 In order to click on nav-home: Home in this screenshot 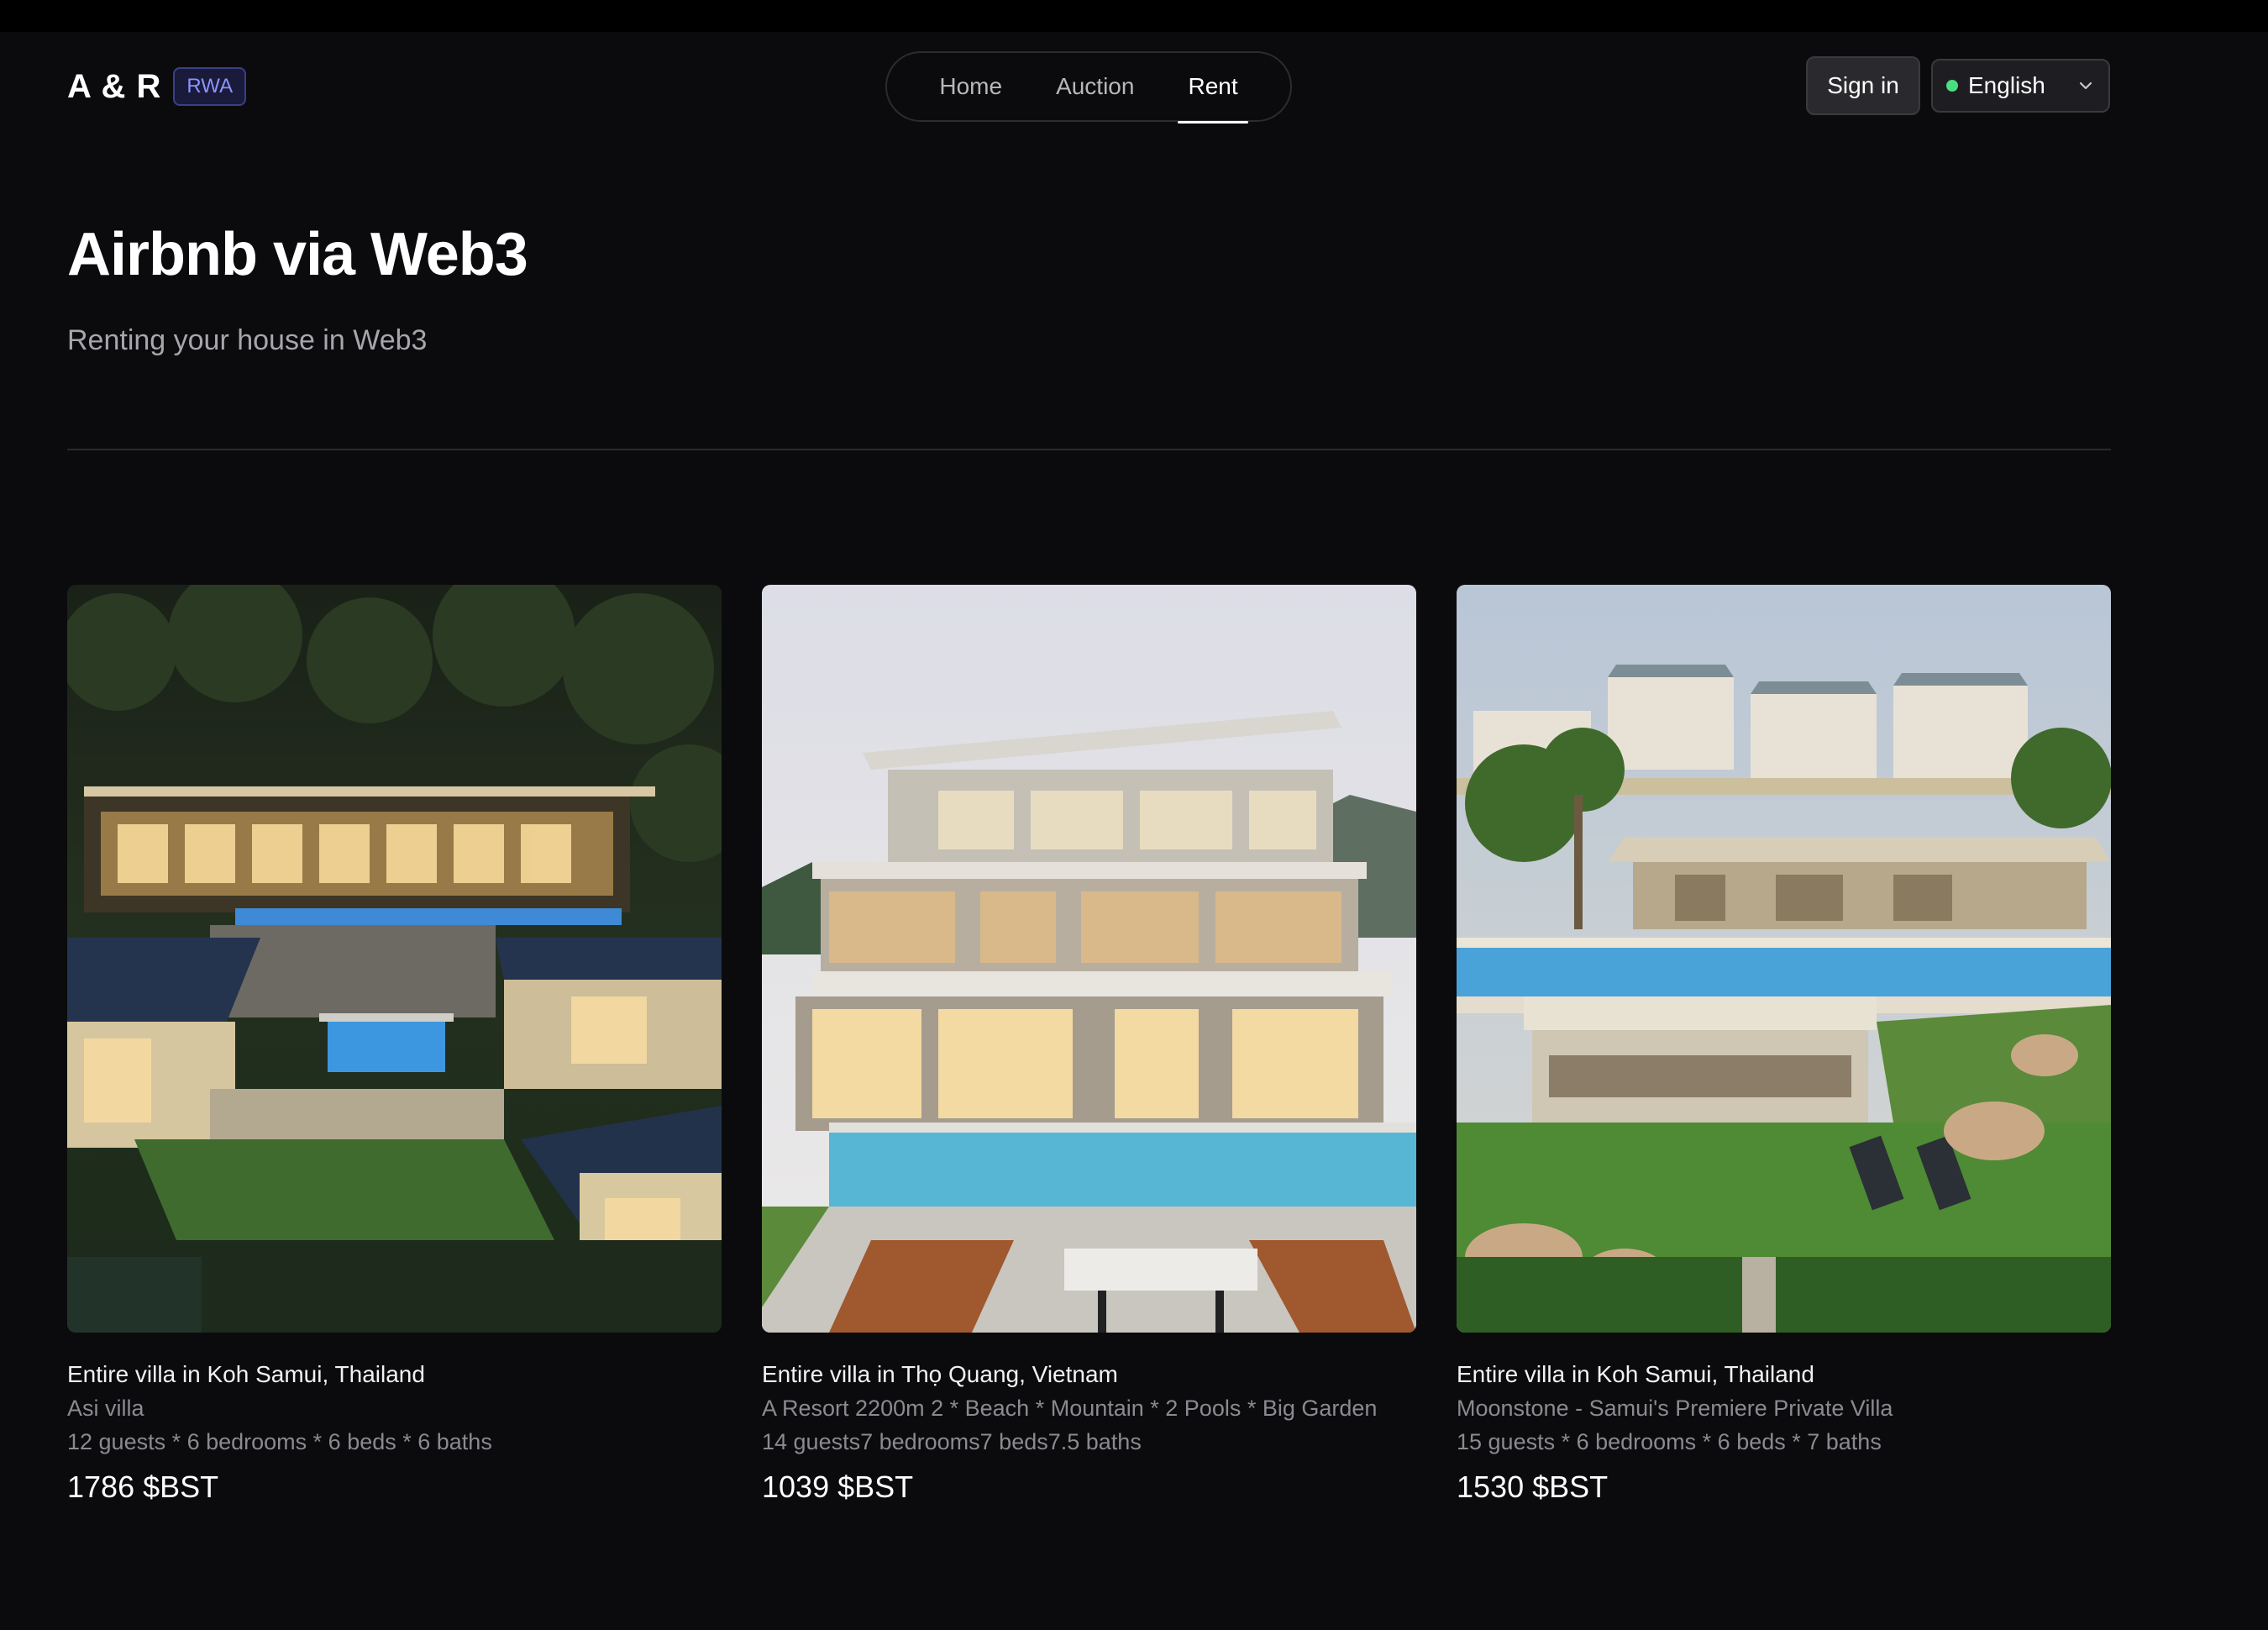, I will do `click(970, 86)`.